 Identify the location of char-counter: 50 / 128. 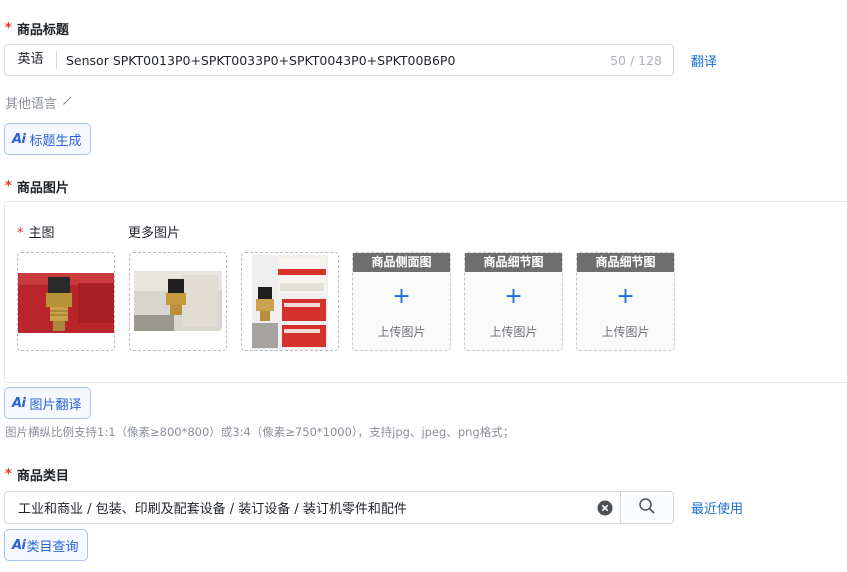
(636, 60).